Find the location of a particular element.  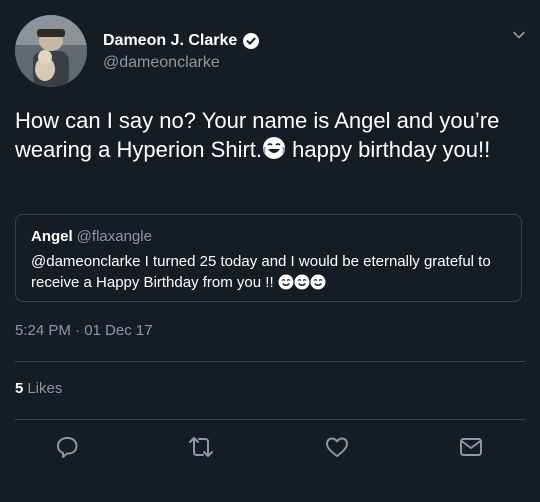

likes-count: 5 Likes is located at coordinates (38, 388).